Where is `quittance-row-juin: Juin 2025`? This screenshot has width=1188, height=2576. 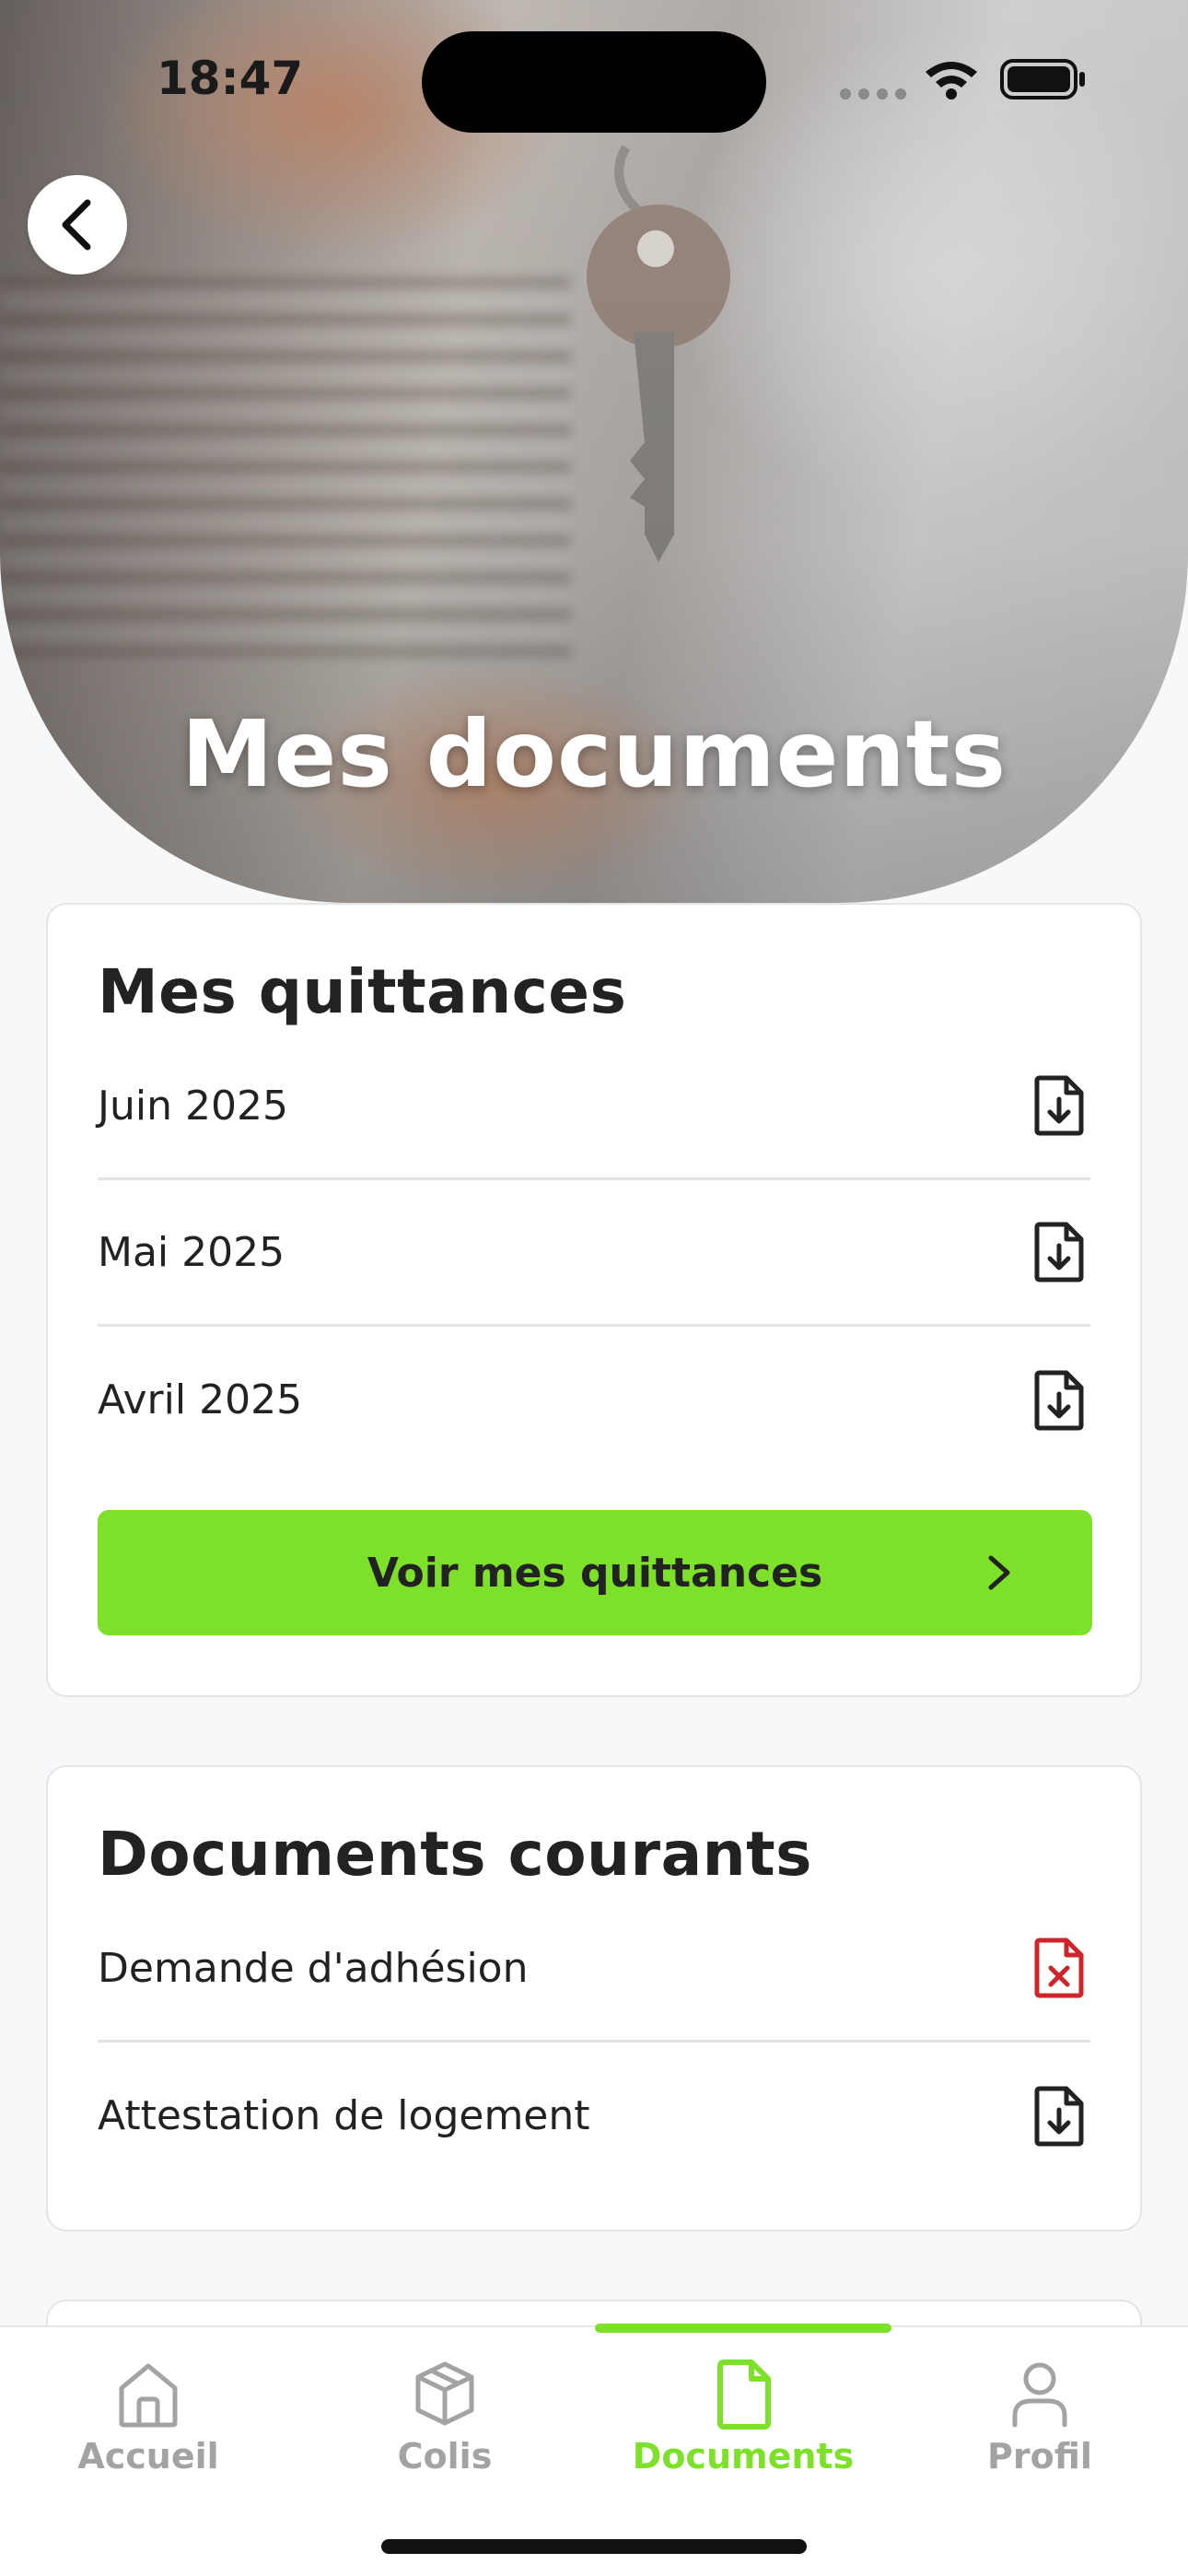
quittance-row-juin: Juin 2025 is located at coordinates (594, 1107).